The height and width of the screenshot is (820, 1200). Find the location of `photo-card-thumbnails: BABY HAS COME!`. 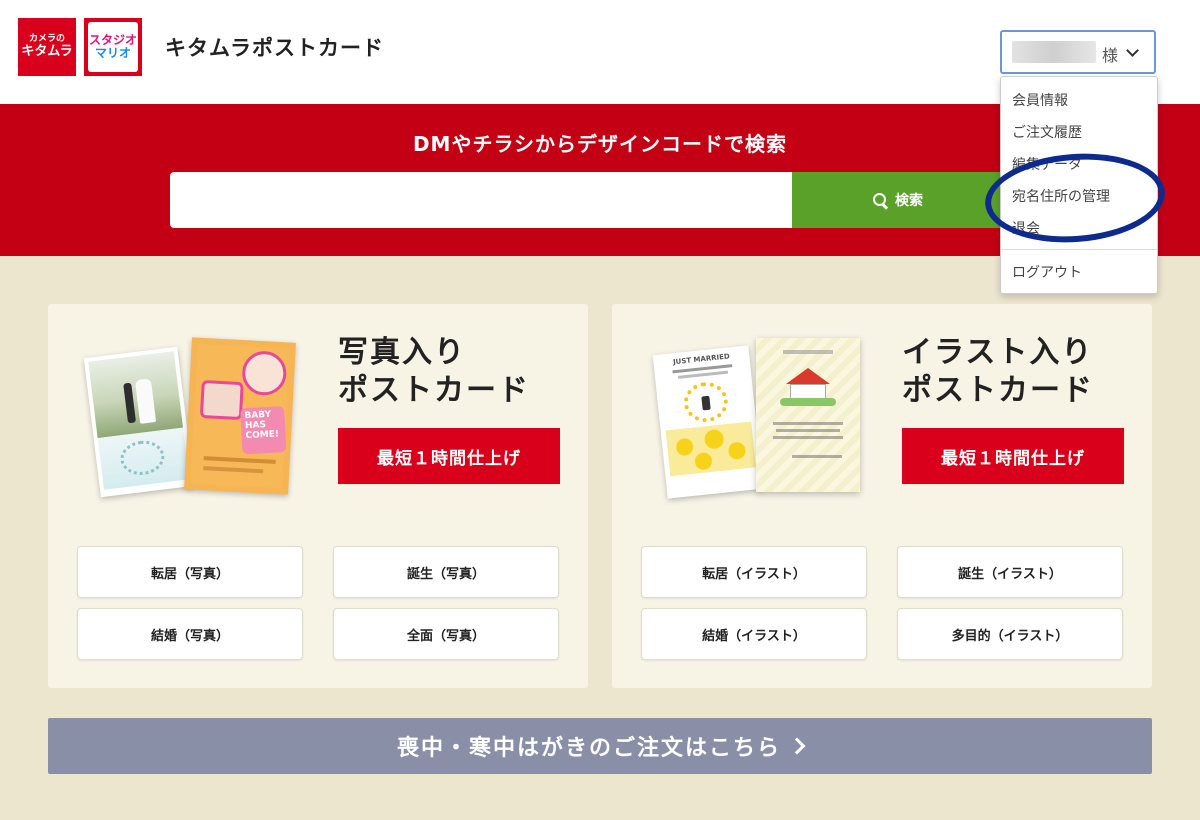

photo-card-thumbnails: BABY HAS COME! is located at coordinates (199, 422).